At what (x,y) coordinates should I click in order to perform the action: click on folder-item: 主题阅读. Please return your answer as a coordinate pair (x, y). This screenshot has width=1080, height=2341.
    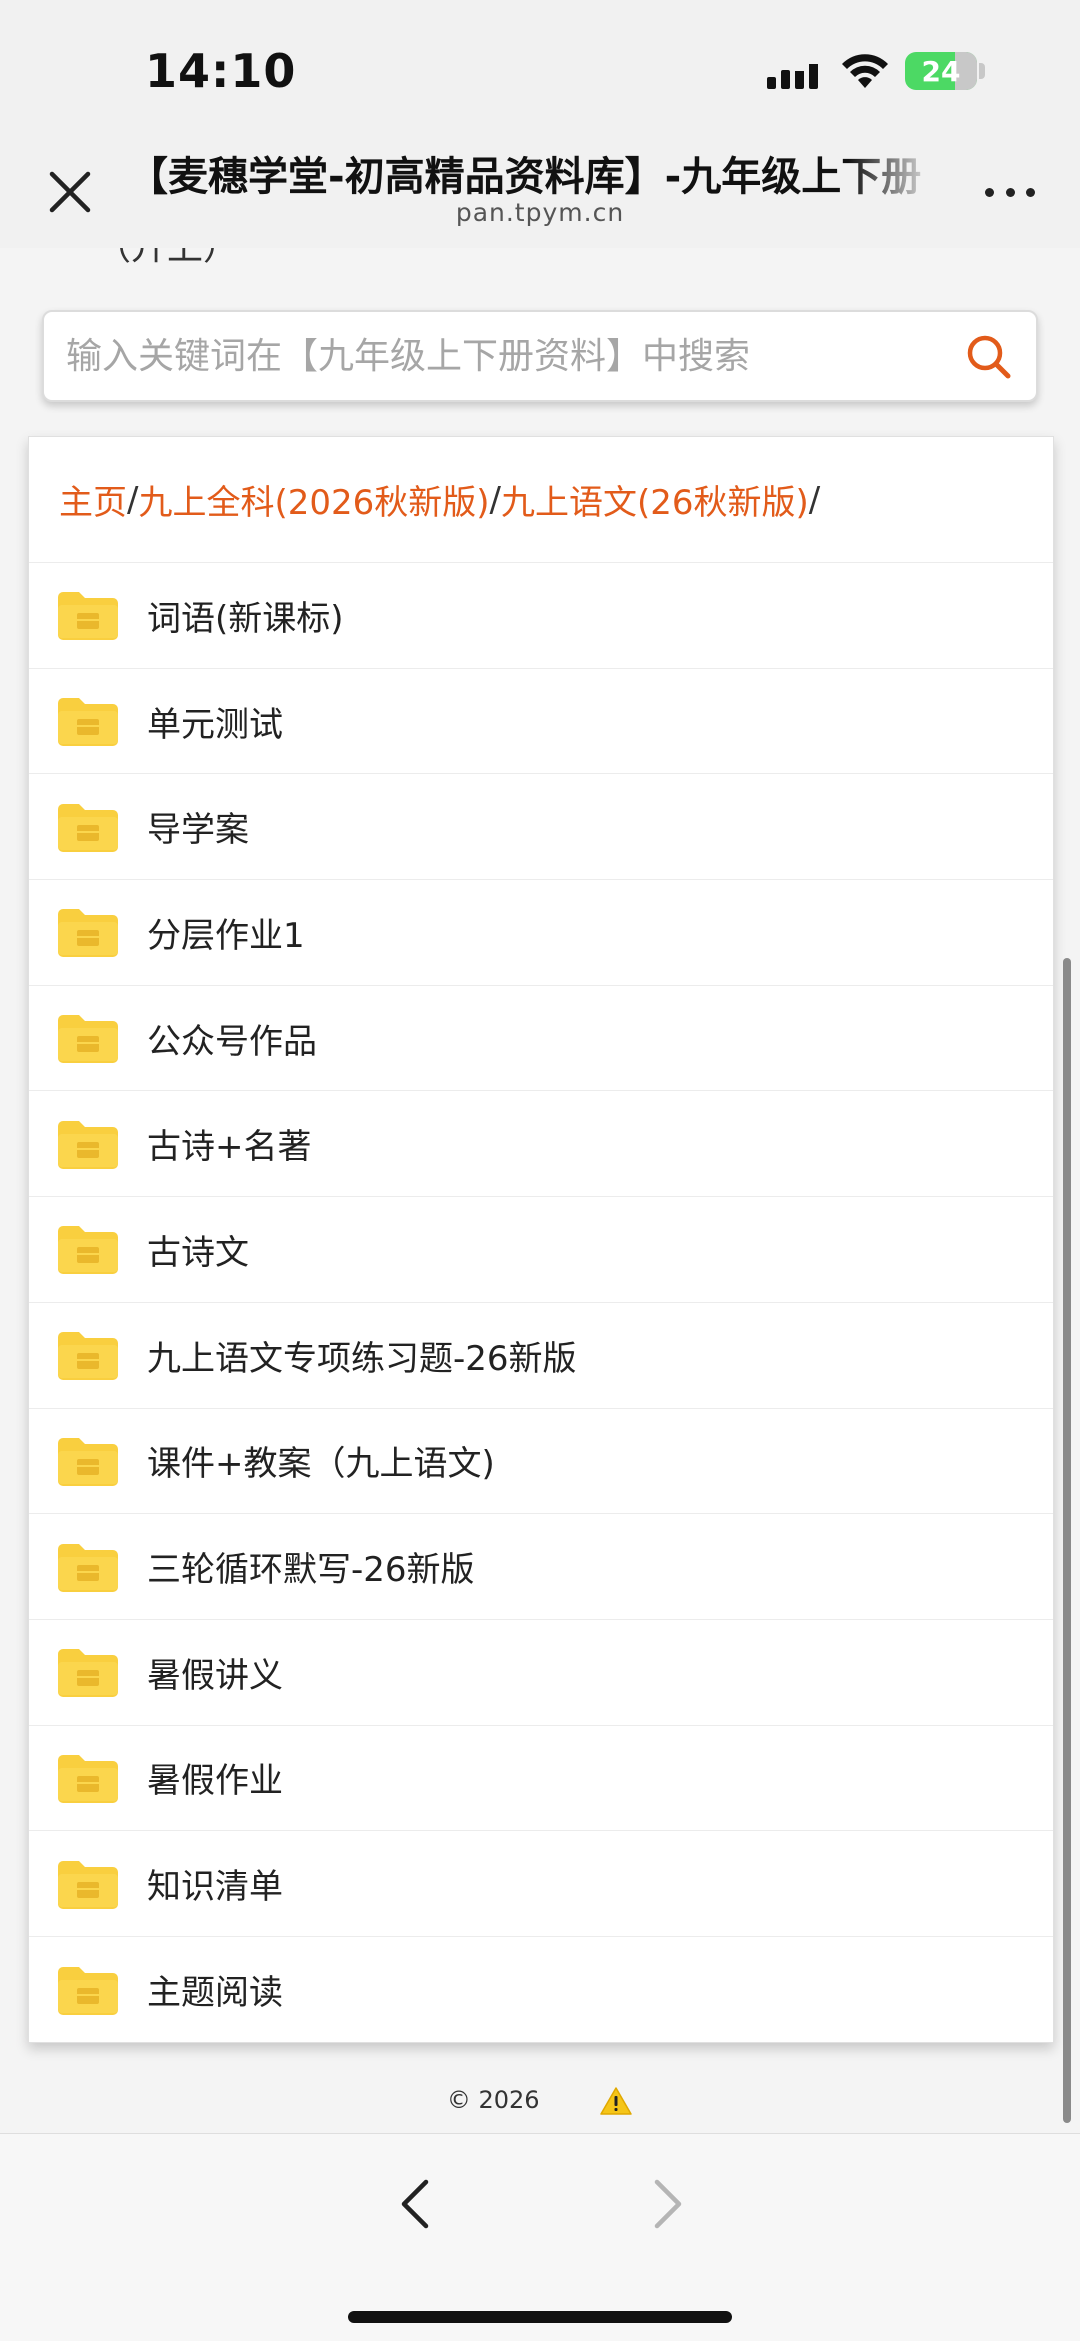
    Looking at the image, I should click on (541, 1990).